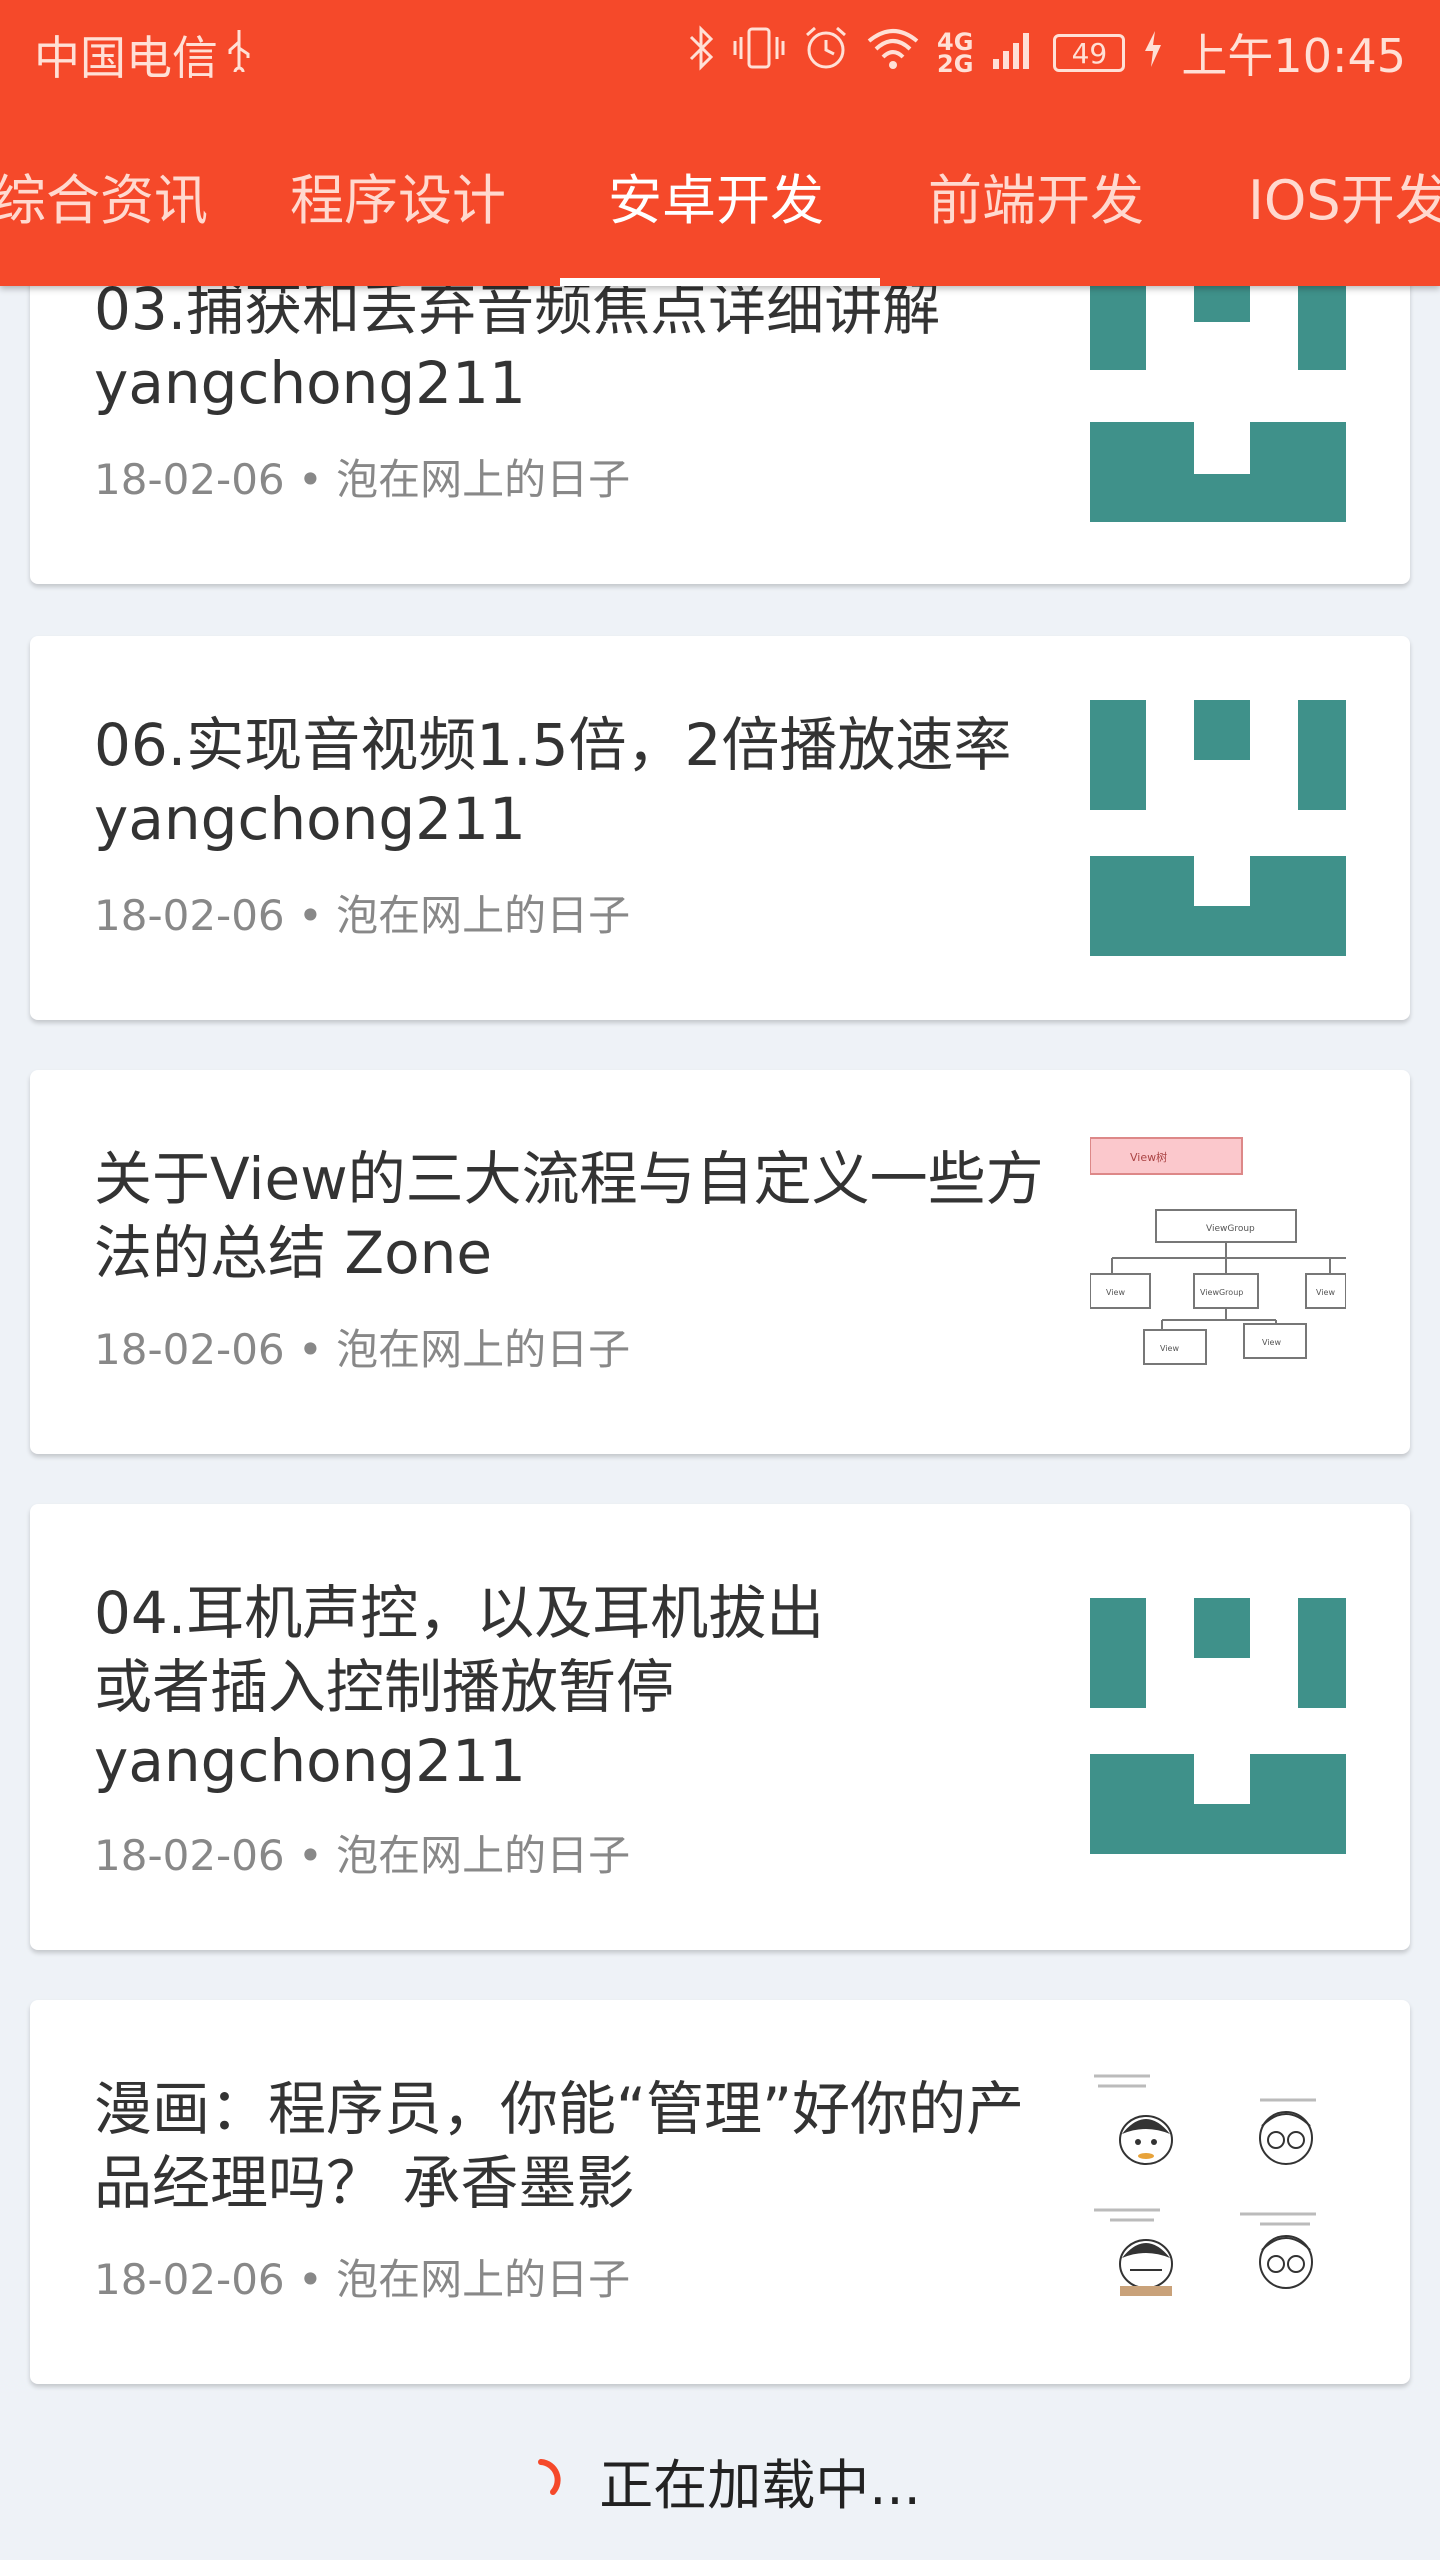 The width and height of the screenshot is (1440, 2560). I want to click on article-title: 03.捕获和丢弃音频焦点详细讲解 yangchong211, so click(517, 346).